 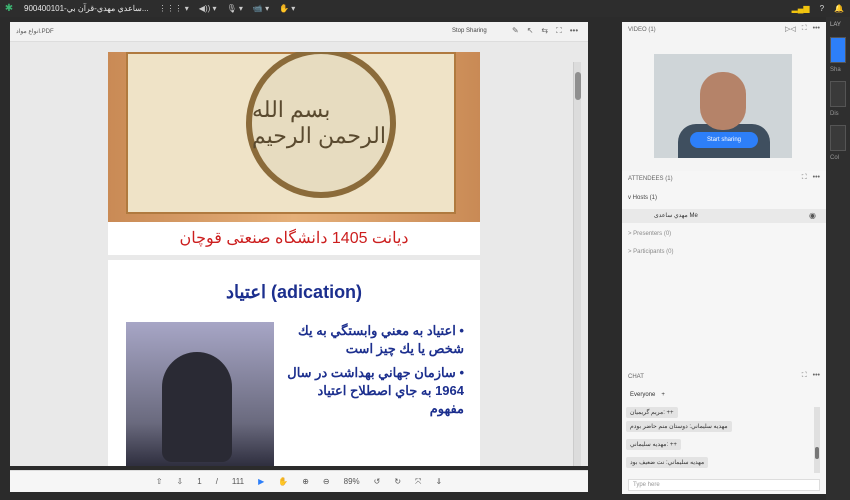 I want to click on hand-tool-icon: ✋, so click(x=283, y=481).